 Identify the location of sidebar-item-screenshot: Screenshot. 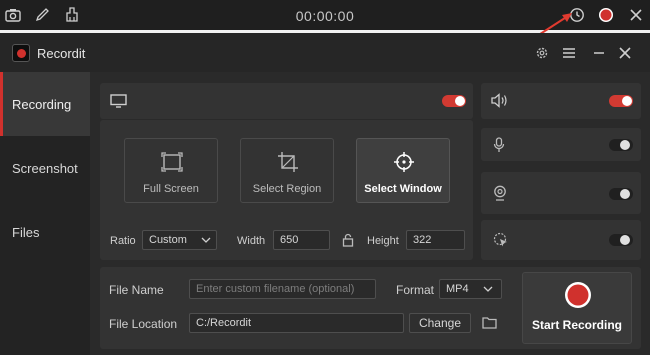
(45, 168).